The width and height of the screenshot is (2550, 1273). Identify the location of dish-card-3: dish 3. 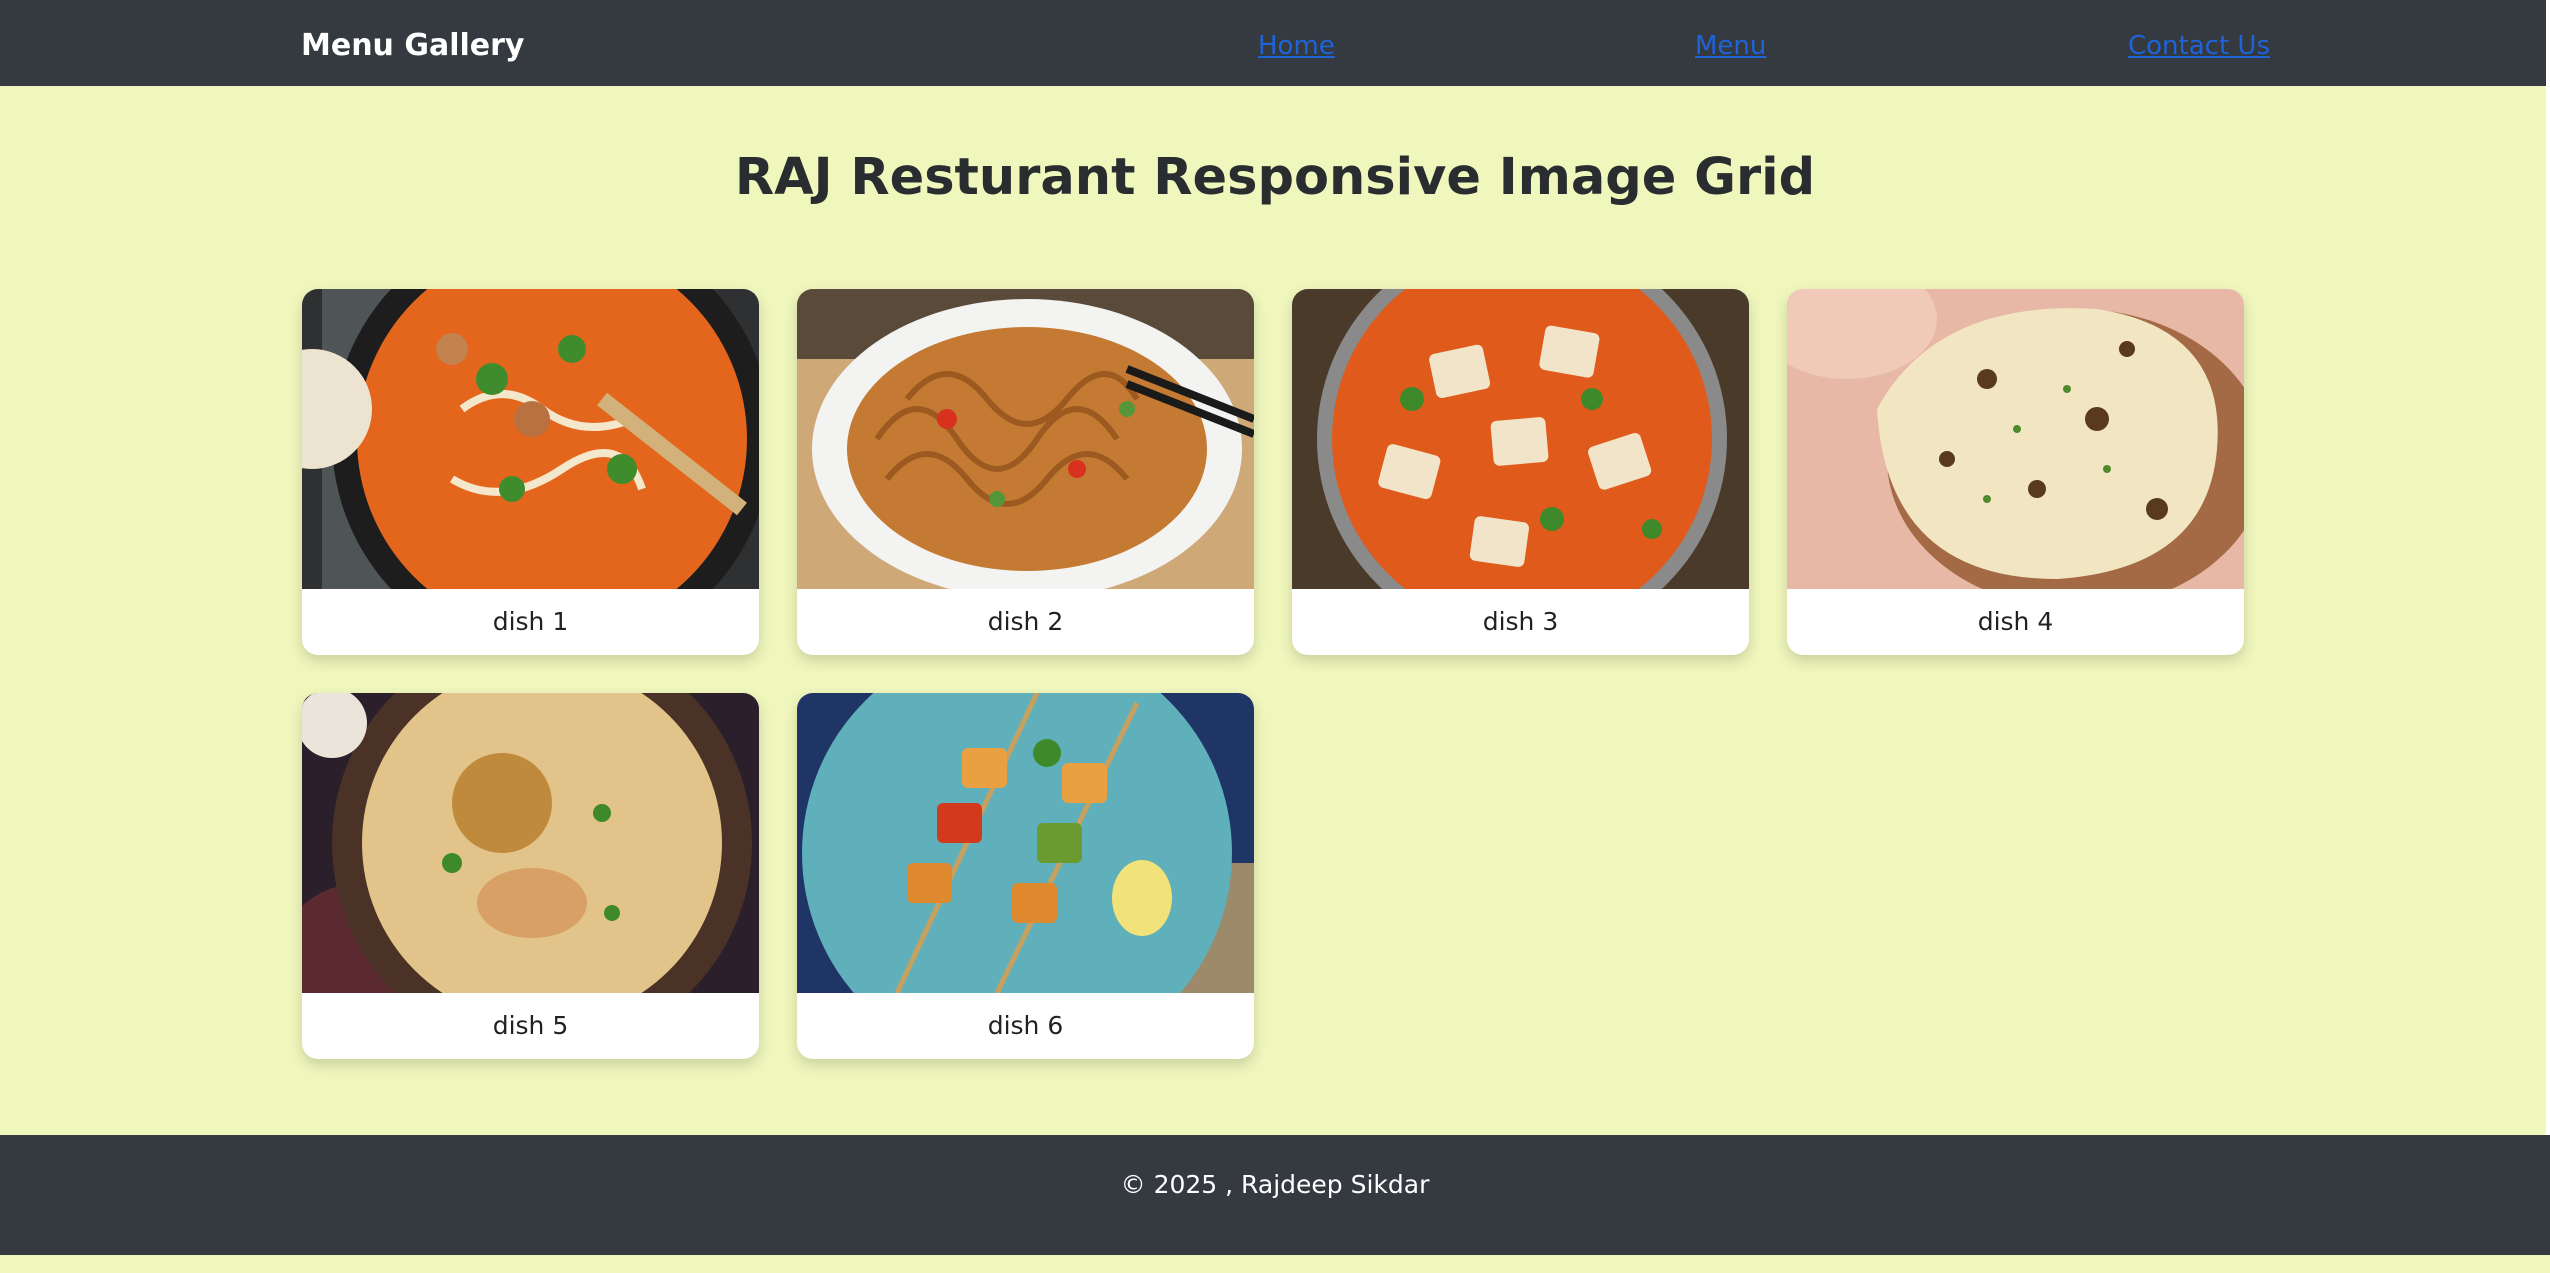
(1520, 472).